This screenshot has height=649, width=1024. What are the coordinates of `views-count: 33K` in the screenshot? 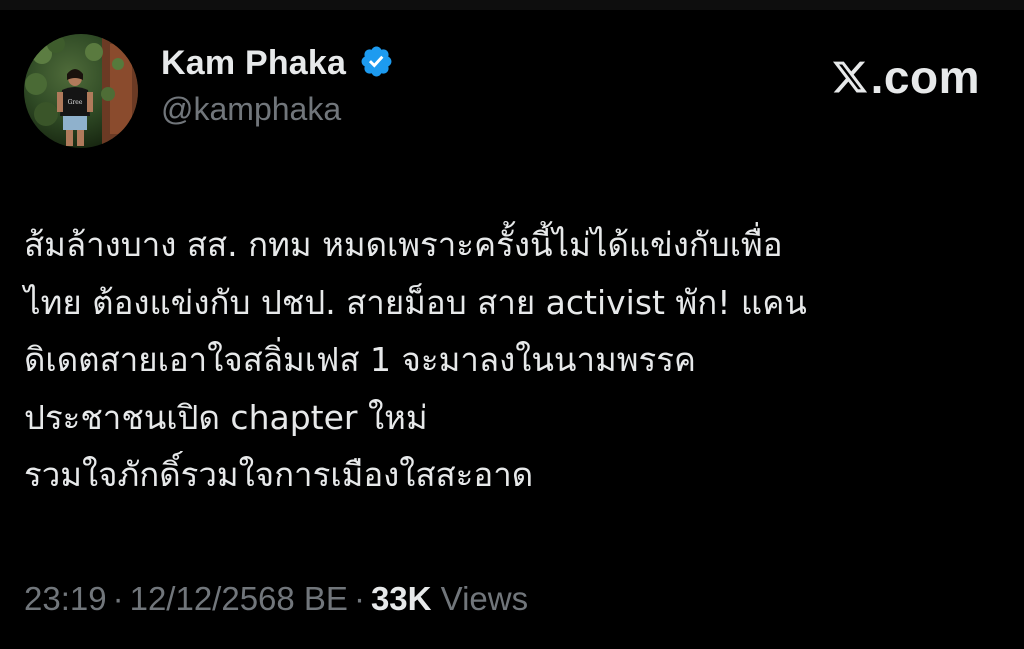 It's located at (401, 598).